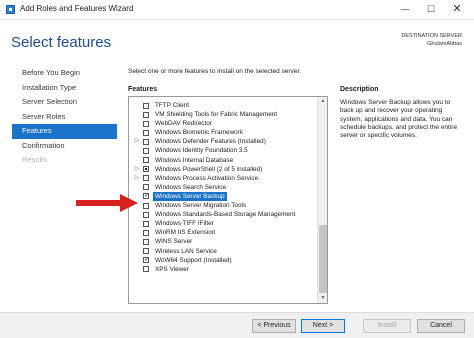 The height and width of the screenshot is (338, 474). Describe the element at coordinates (323, 326) in the screenshot. I see `next-button: Next >` at that location.